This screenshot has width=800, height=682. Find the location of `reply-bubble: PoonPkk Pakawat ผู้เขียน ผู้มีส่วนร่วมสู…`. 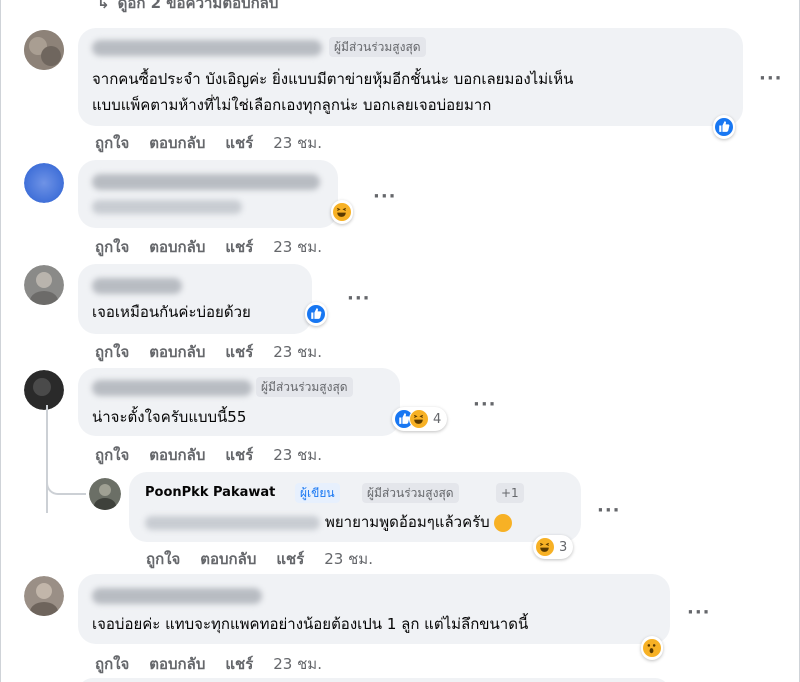

reply-bubble: PoonPkk Pakawat ผู้เขียน ผู้มีส่วนร่วมสู… is located at coordinates (355, 507).